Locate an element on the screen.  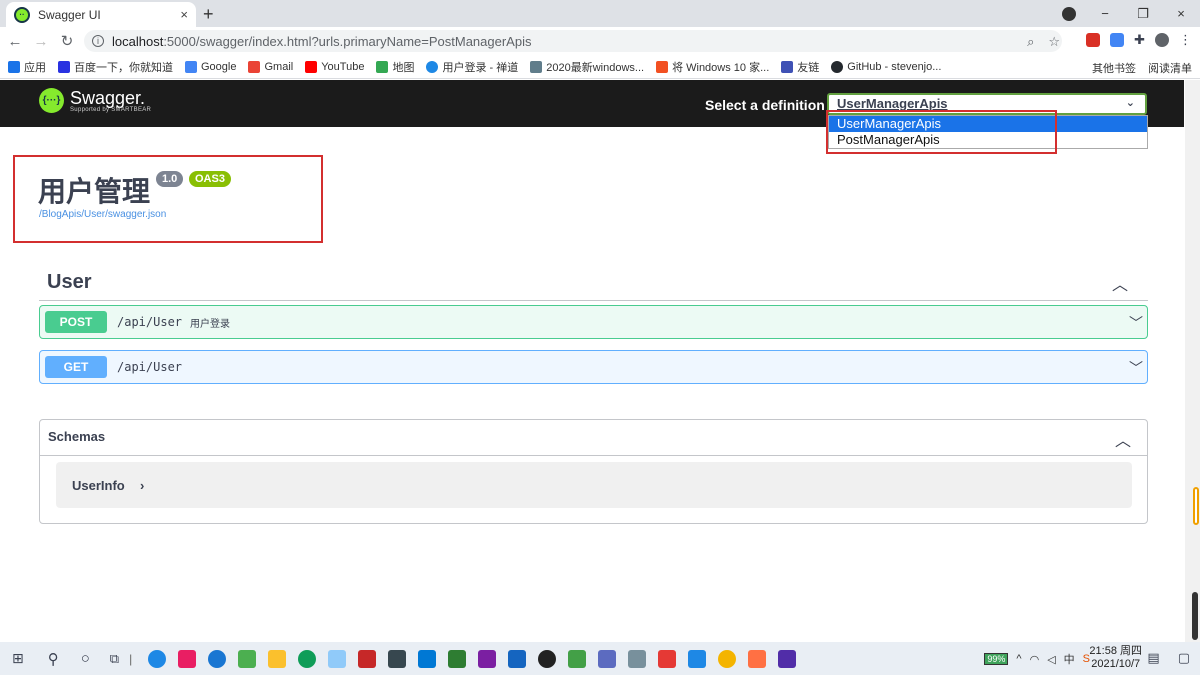
extension-icon is located at coordinates (1093, 40).